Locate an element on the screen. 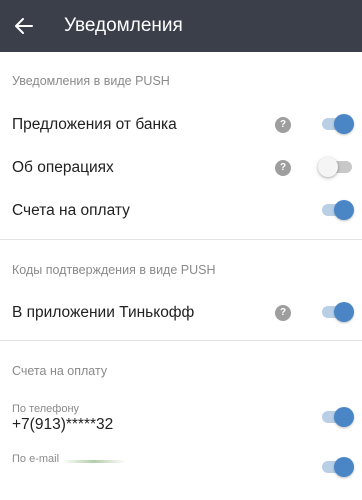 The width and height of the screenshot is (362, 500). page-title: Уведомления is located at coordinates (123, 25).